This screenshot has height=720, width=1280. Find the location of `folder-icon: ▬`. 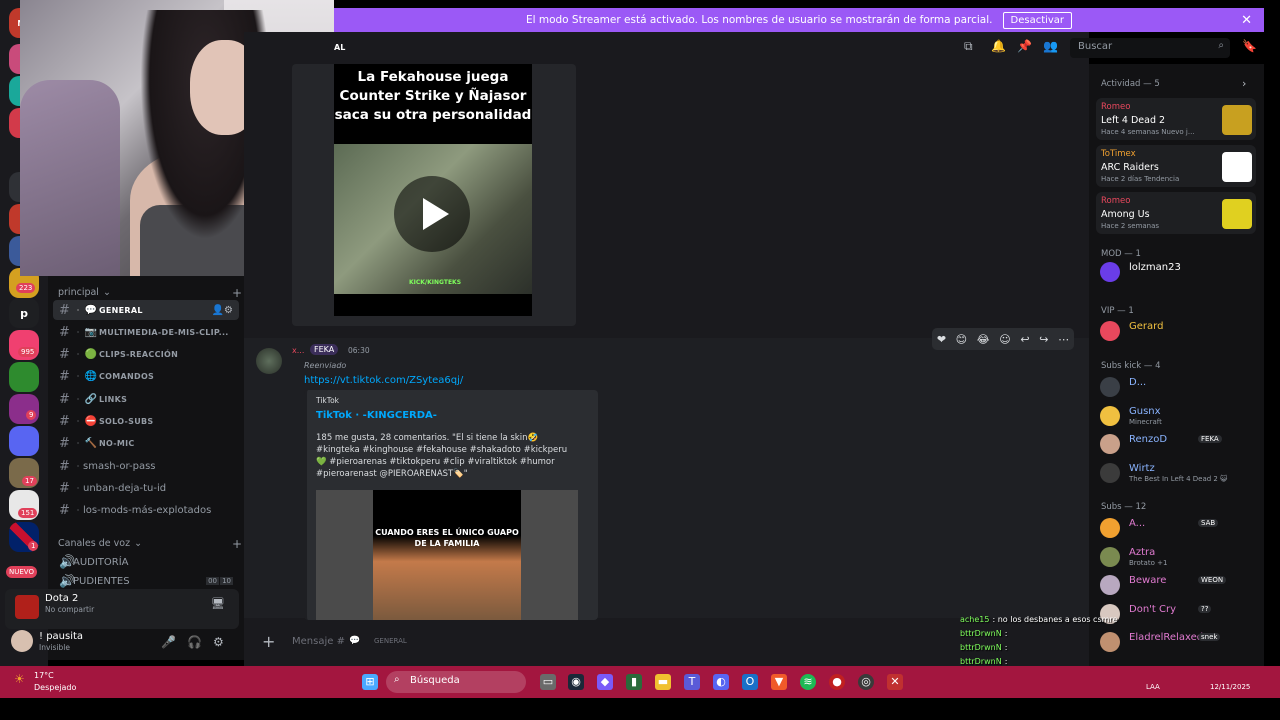

folder-icon: ▬ is located at coordinates (663, 682).